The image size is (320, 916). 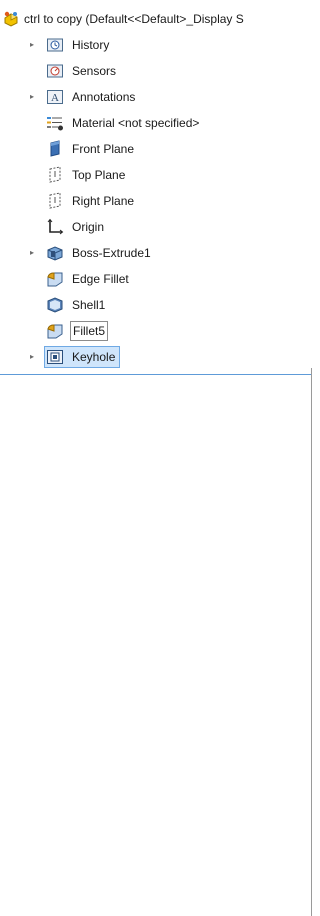 I want to click on tree-item-material: Material <not specified>, so click(x=156, y=123).